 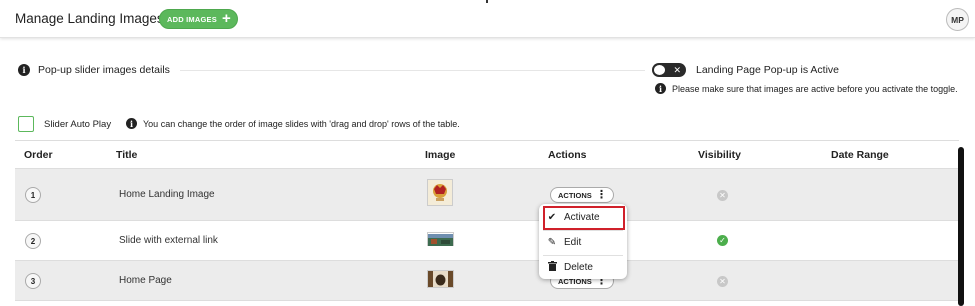 I want to click on top-header: Manage Landing Images ADD IMAGES + MP, so click(x=487, y=19).